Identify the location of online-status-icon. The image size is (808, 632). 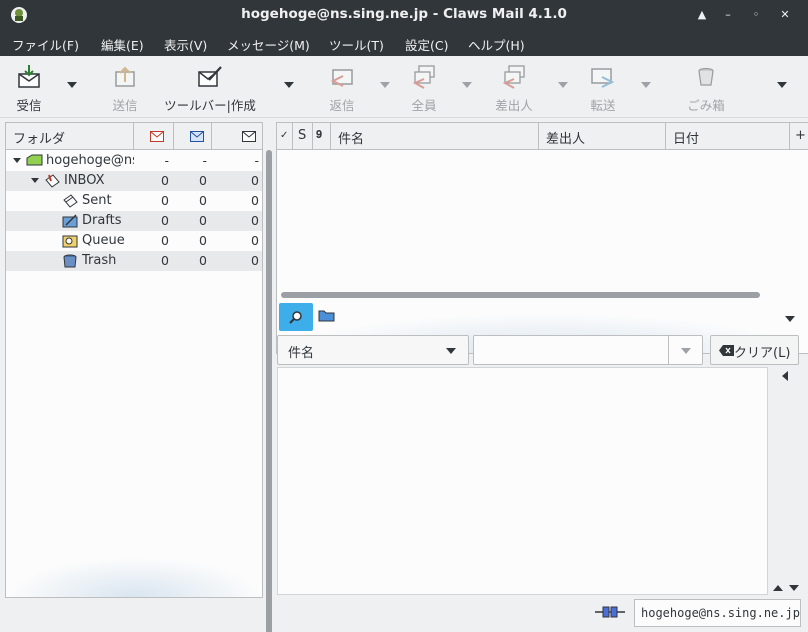
(610, 612).